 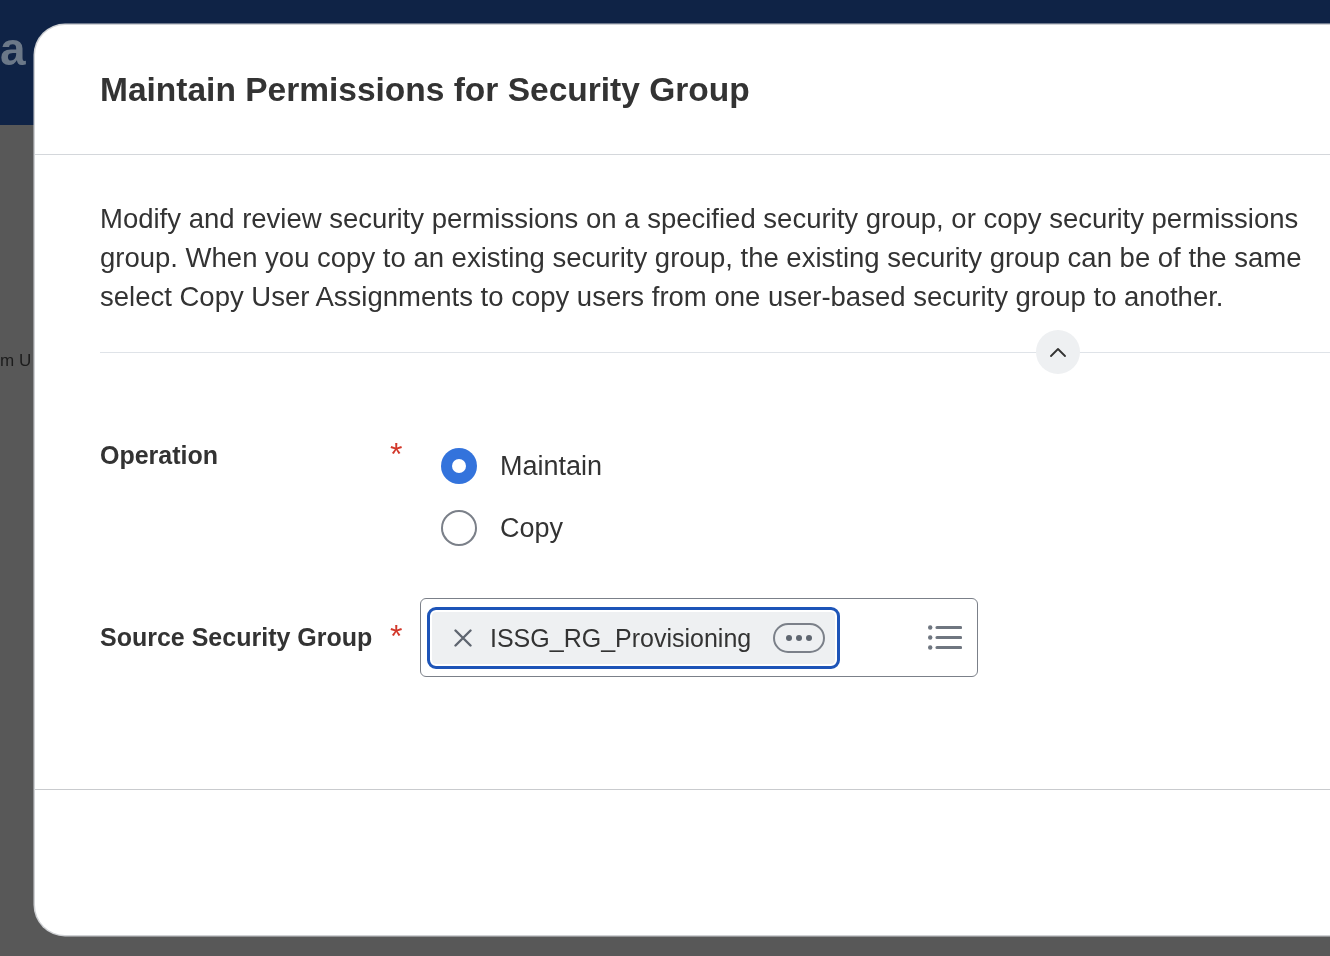 What do you see at coordinates (551, 466) in the screenshot?
I see `radio-label: Maintain` at bounding box center [551, 466].